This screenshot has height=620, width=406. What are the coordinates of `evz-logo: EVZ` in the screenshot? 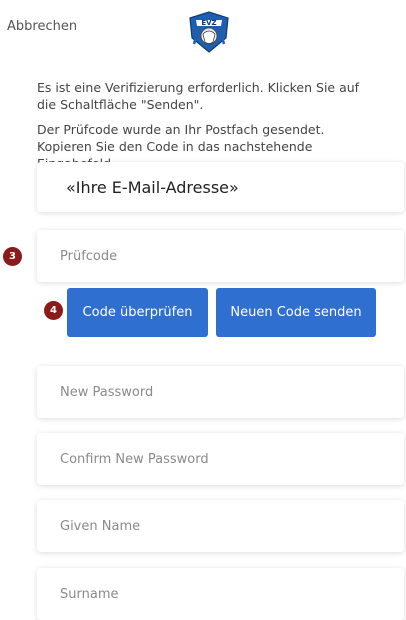 It's located at (209, 31).